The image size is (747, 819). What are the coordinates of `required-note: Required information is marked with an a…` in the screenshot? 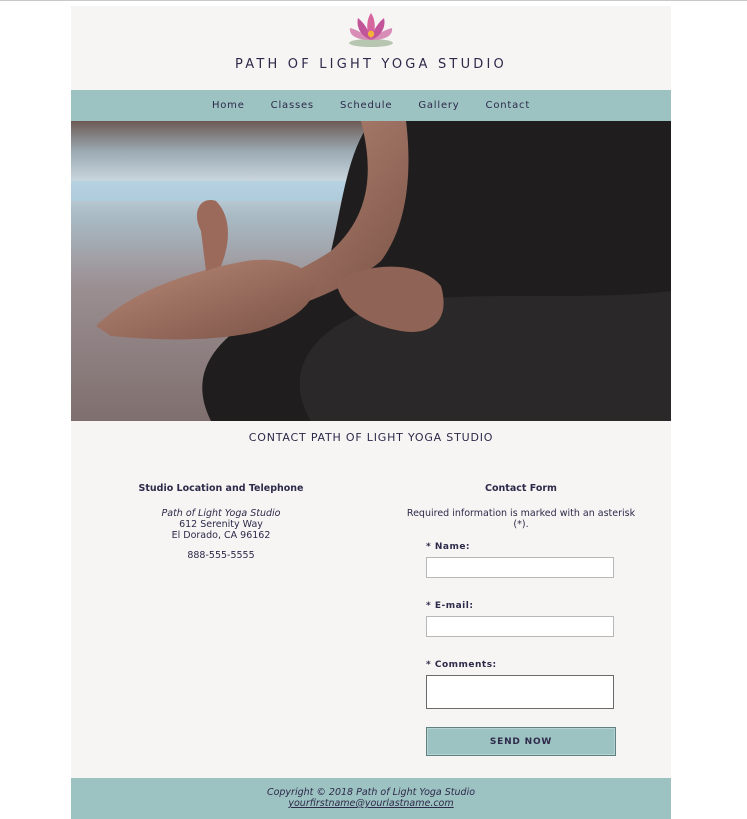 It's located at (521, 519).